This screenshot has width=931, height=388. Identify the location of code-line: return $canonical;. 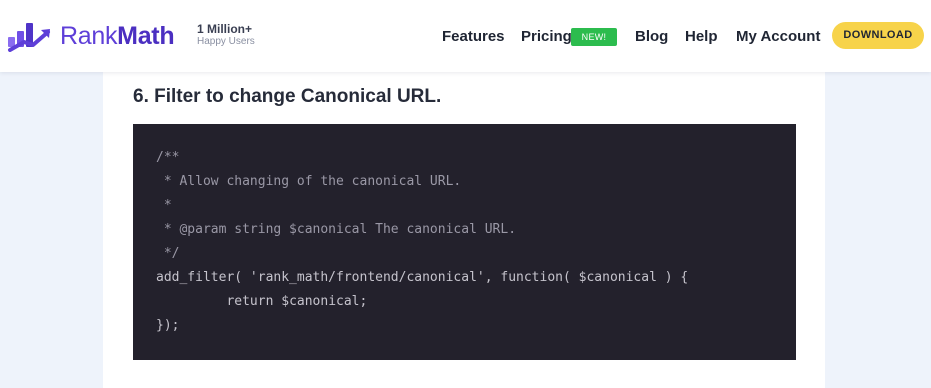
(262, 301).